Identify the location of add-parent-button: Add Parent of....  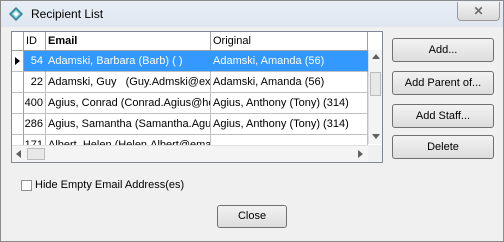
(443, 83).